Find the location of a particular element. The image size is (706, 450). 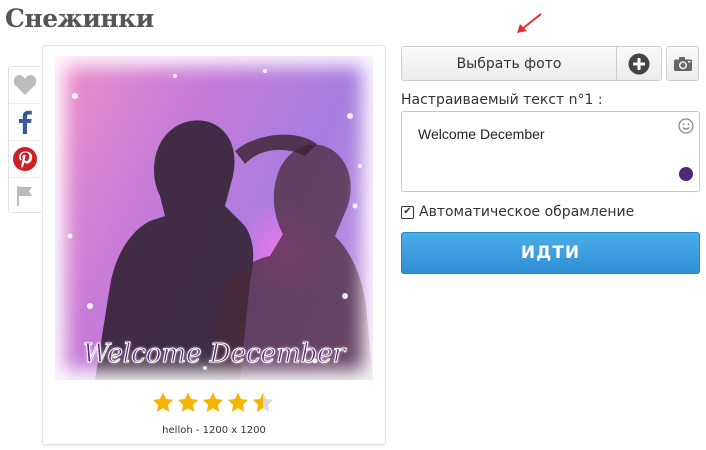

choose-photo-label: Выбрать фото is located at coordinates (509, 63).